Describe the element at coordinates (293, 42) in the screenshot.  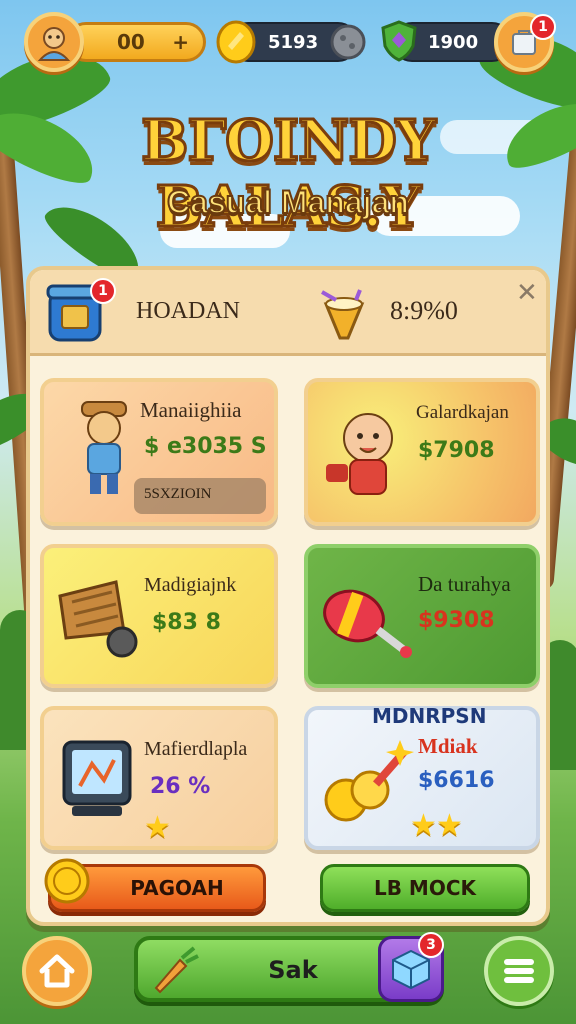
I see `gold-value: 5193` at that location.